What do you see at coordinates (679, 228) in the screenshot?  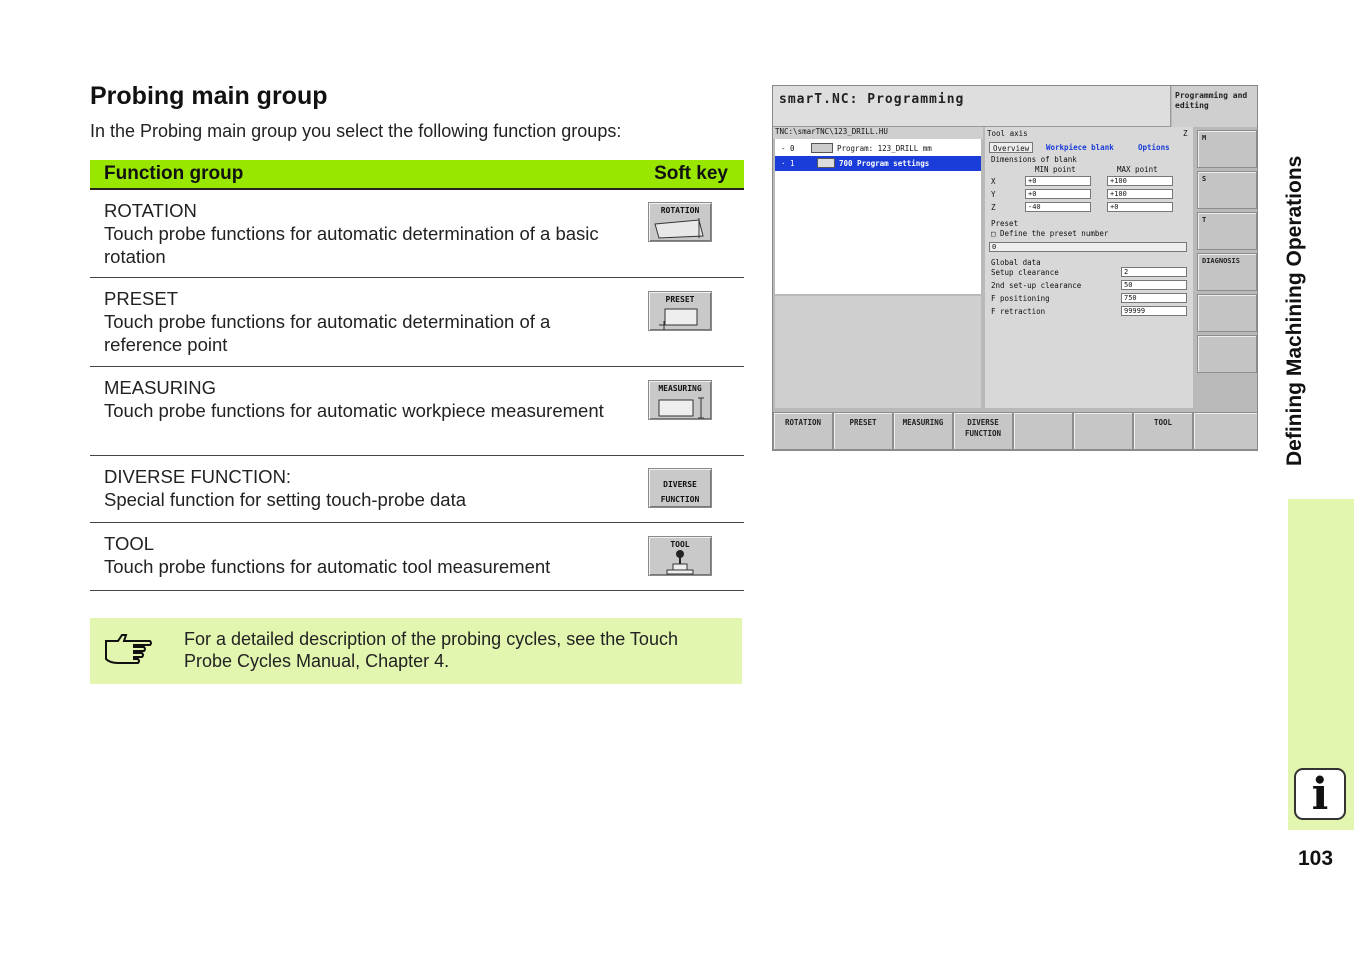 I see `rotation-icon` at bounding box center [679, 228].